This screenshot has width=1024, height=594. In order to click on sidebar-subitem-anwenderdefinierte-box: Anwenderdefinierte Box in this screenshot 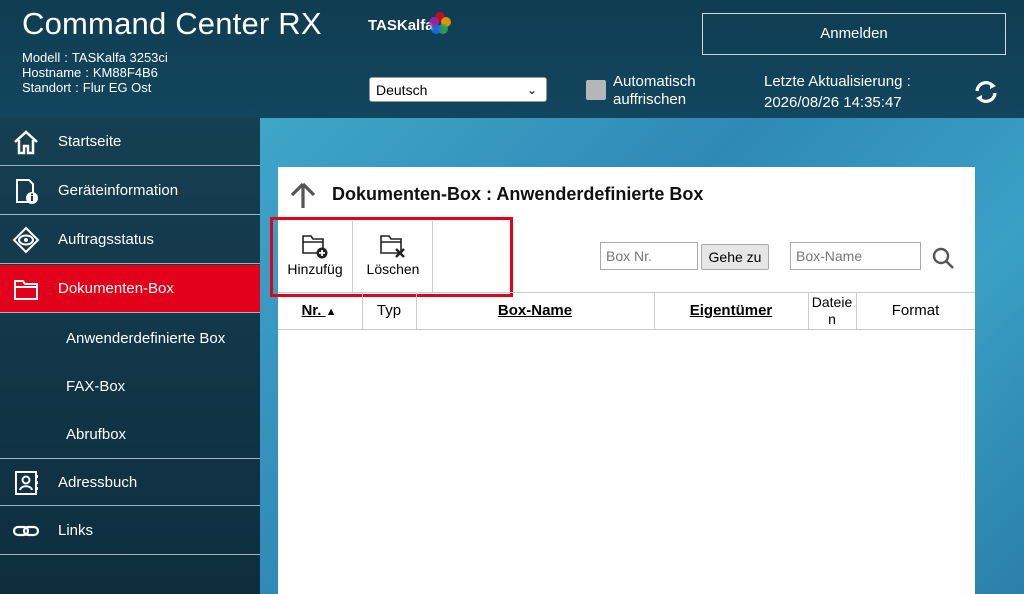, I will do `click(145, 338)`.